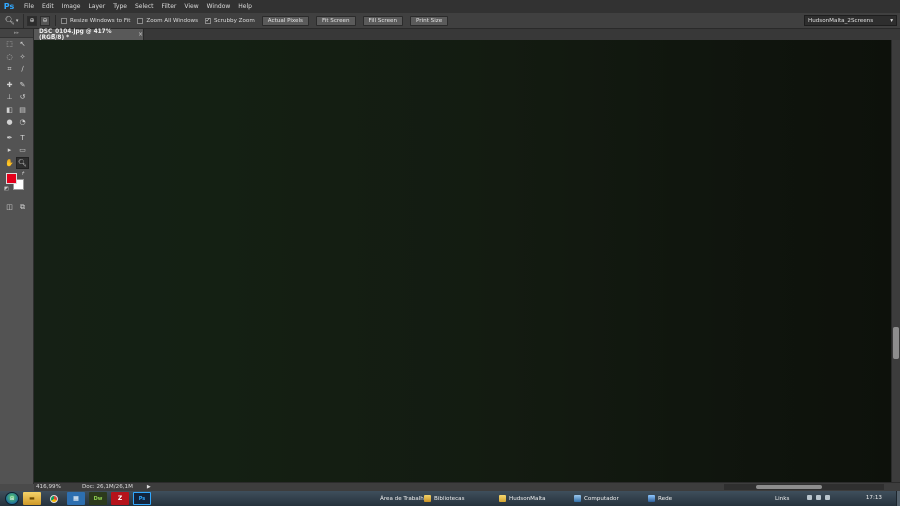 This screenshot has width=900, height=506. What do you see at coordinates (22, 44) in the screenshot?
I see `move-tool-icon: ↖` at bounding box center [22, 44].